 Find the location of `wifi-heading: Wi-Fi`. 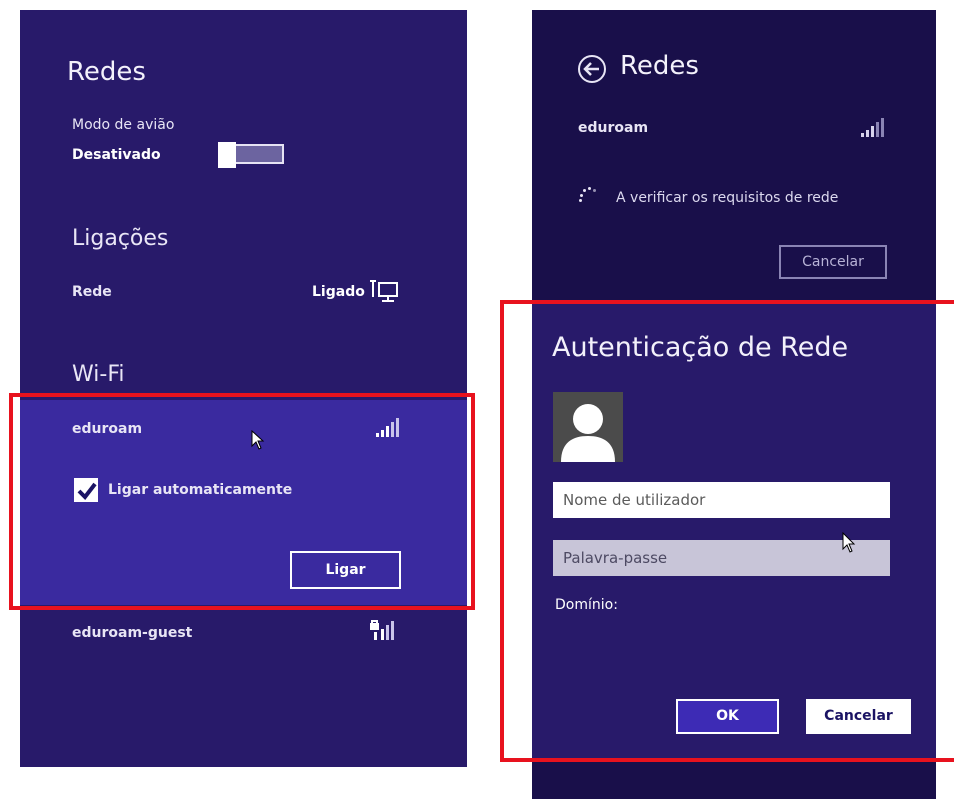

wifi-heading: Wi-Fi is located at coordinates (98, 374).